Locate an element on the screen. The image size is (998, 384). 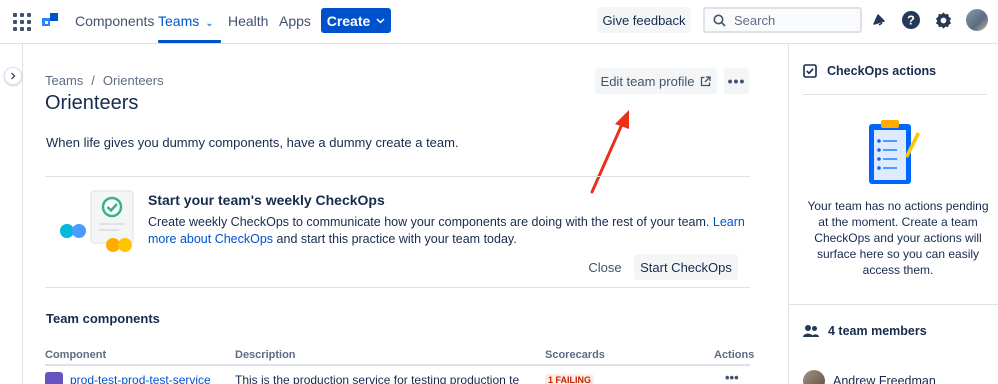
breadcrumb-teams: Teams is located at coordinates (64, 80).